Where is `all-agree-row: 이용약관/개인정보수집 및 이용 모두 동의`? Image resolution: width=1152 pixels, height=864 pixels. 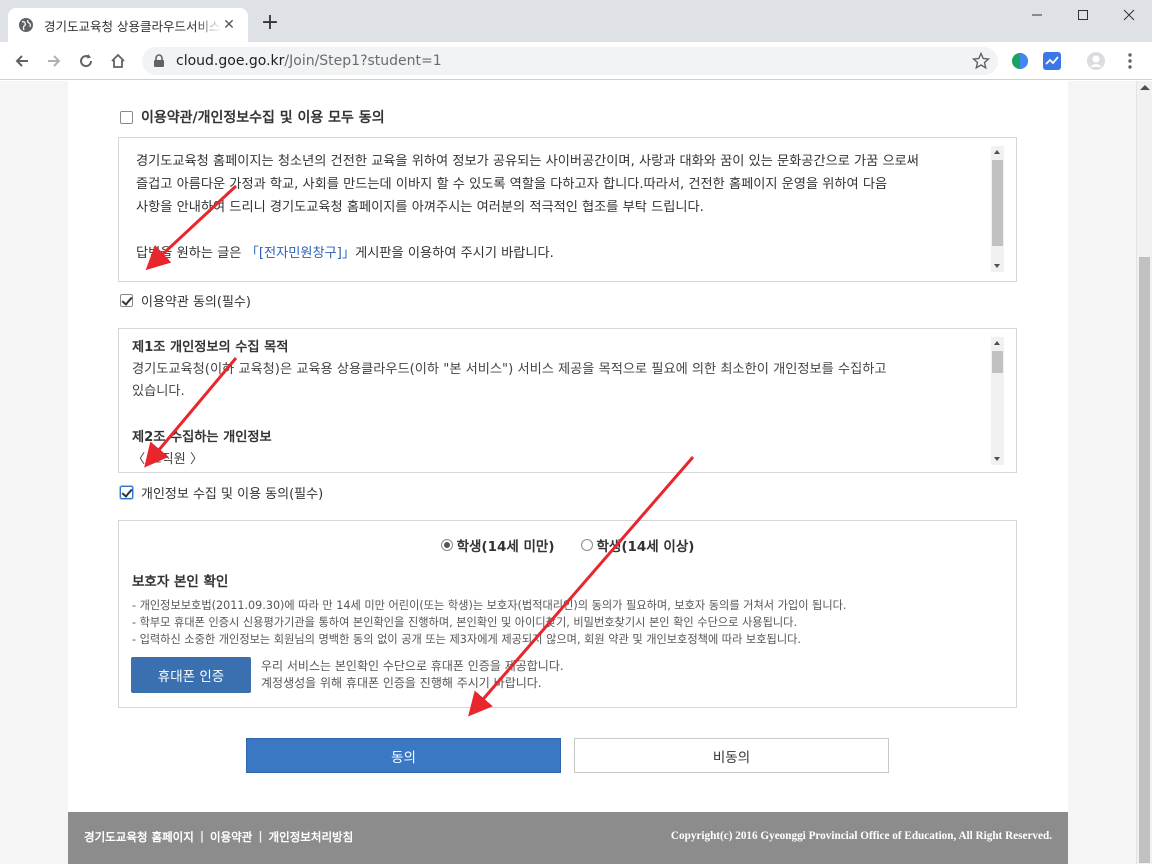 all-agree-row: 이용약관/개인정보수집 및 이용 모두 동의 is located at coordinates (252, 117).